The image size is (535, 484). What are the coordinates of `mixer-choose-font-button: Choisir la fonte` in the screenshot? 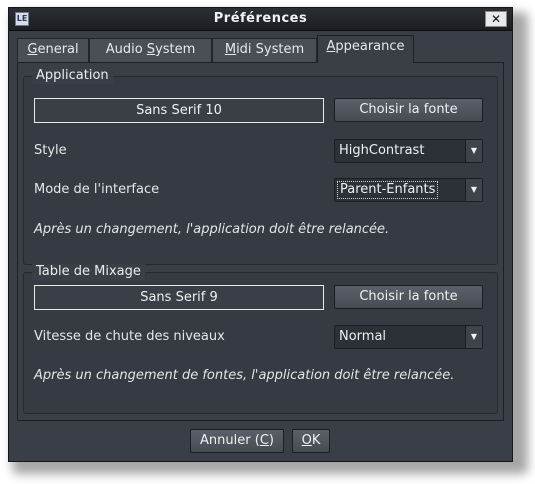 It's located at (408, 297).